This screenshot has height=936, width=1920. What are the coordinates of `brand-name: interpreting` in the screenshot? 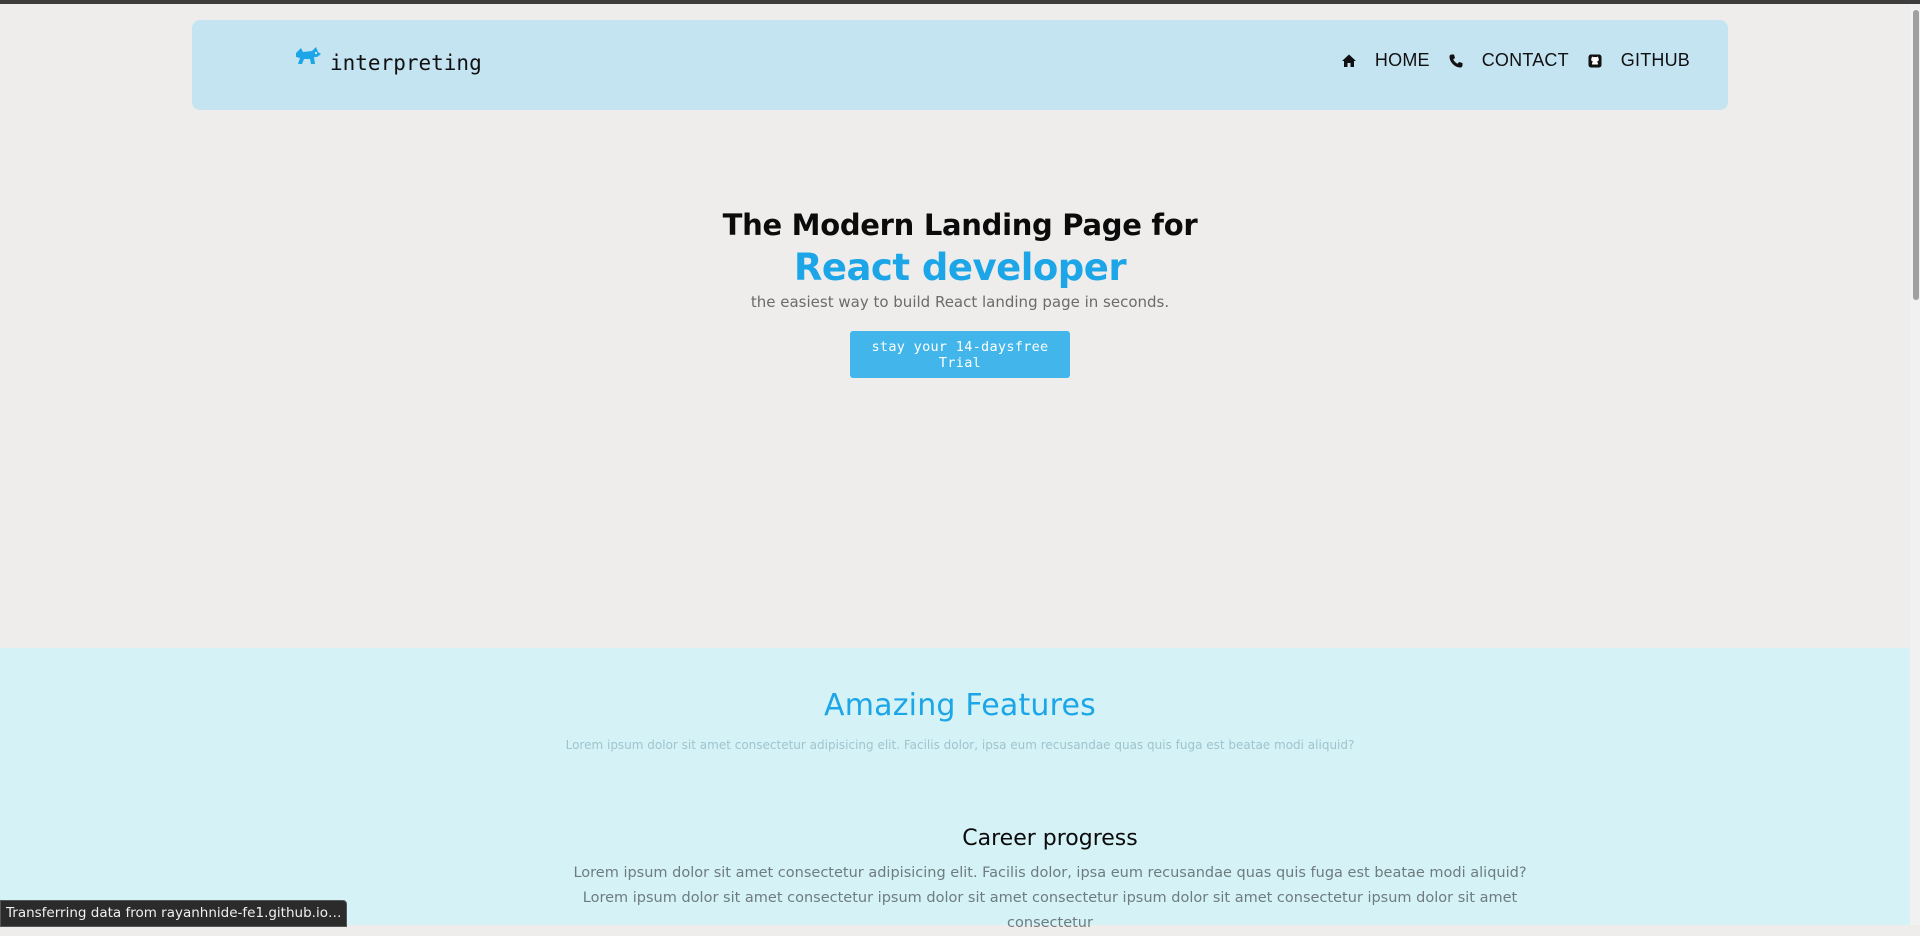 It's located at (406, 63).